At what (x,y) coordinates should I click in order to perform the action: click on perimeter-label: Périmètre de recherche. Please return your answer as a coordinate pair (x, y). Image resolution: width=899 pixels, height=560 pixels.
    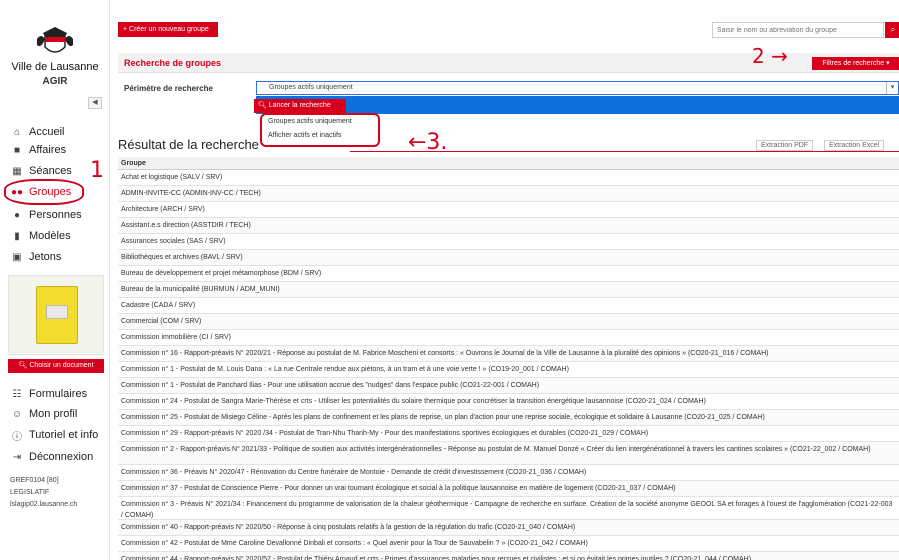
    Looking at the image, I should click on (168, 88).